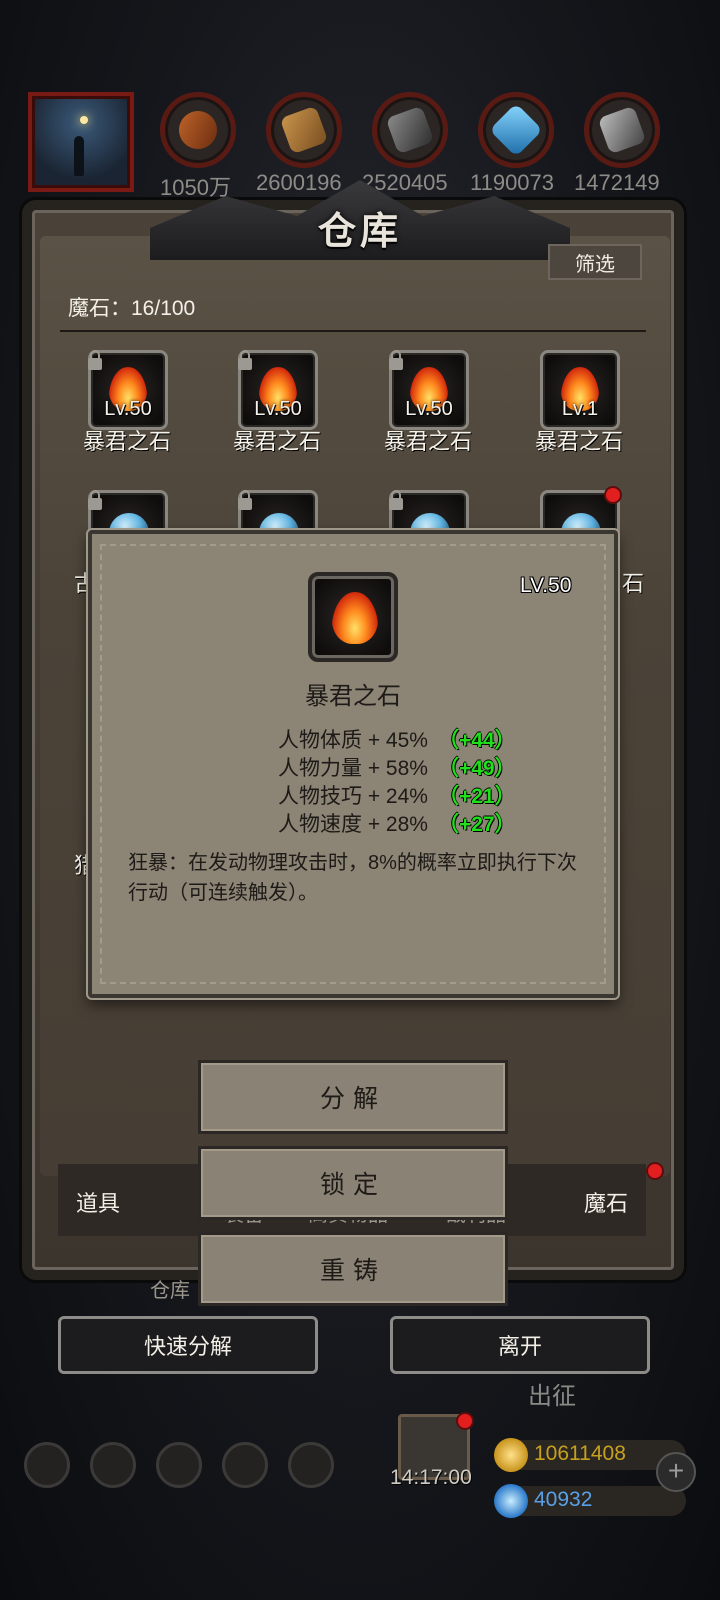 This screenshot has width=720, height=1600. Describe the element at coordinates (353, 796) in the screenshot. I see `stat-text: 人物技巧 + 24%` at that location.